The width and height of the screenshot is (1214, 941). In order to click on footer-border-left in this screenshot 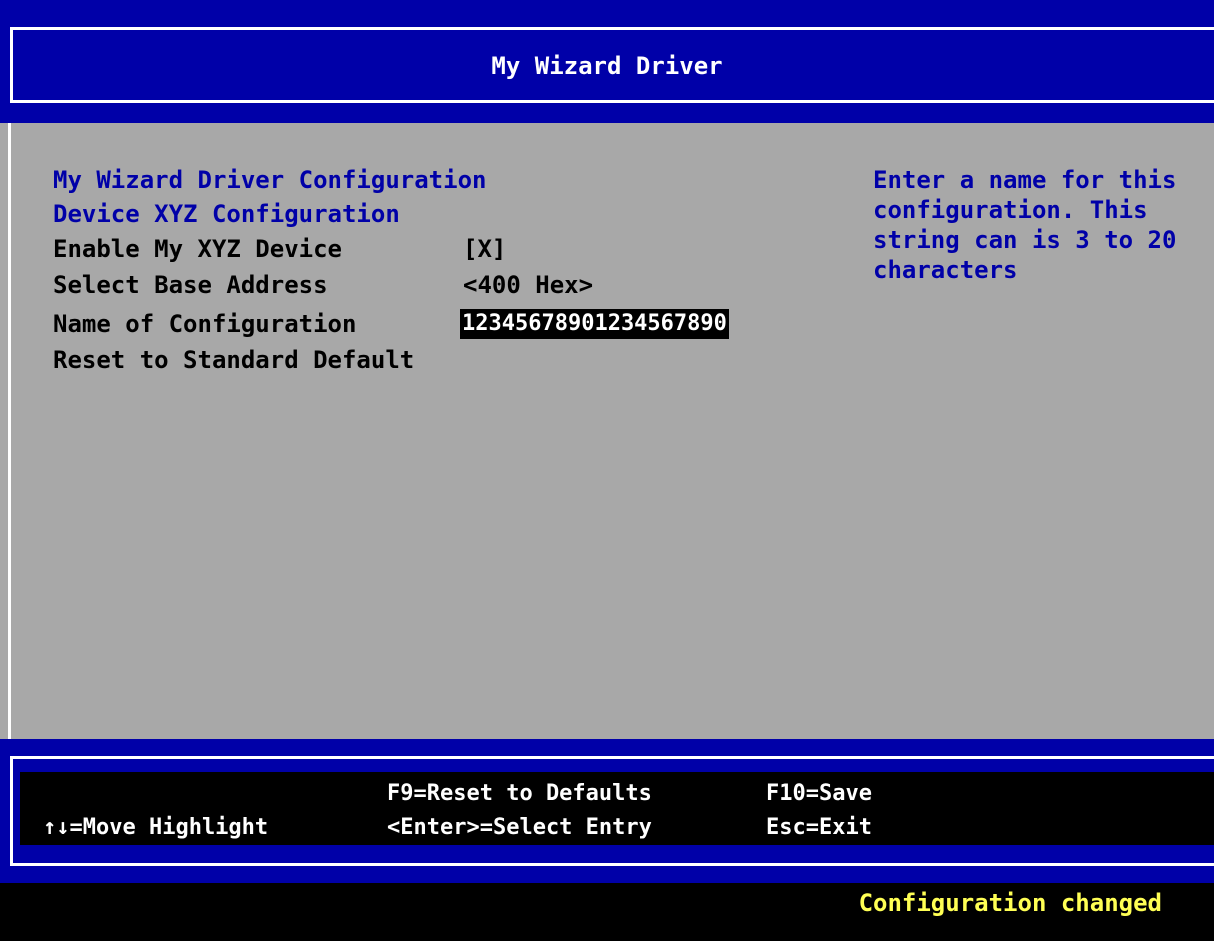, I will do `click(11, 811)`.